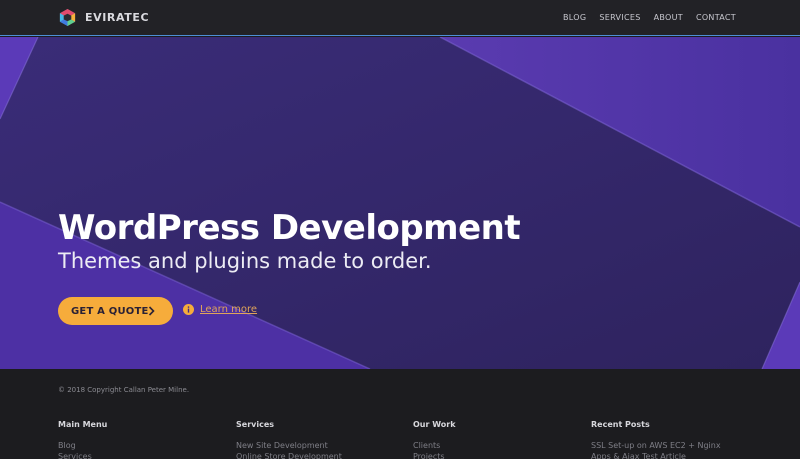 The image size is (800, 459). What do you see at coordinates (117, 17) in the screenshot?
I see `brand-name: EVIRATEC` at bounding box center [117, 17].